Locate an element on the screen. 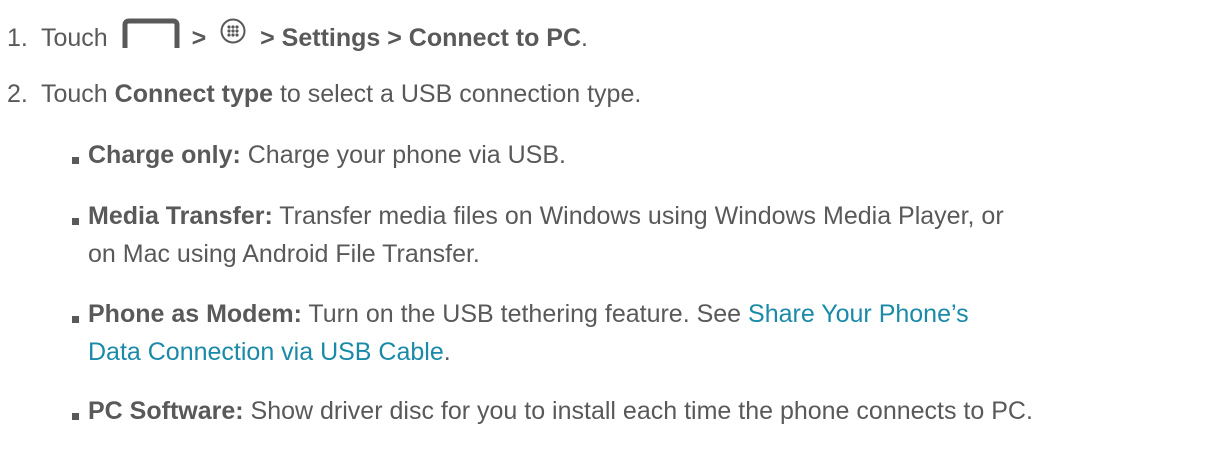 The width and height of the screenshot is (1218, 458). bullet-term: Charge only: is located at coordinates (164, 155).